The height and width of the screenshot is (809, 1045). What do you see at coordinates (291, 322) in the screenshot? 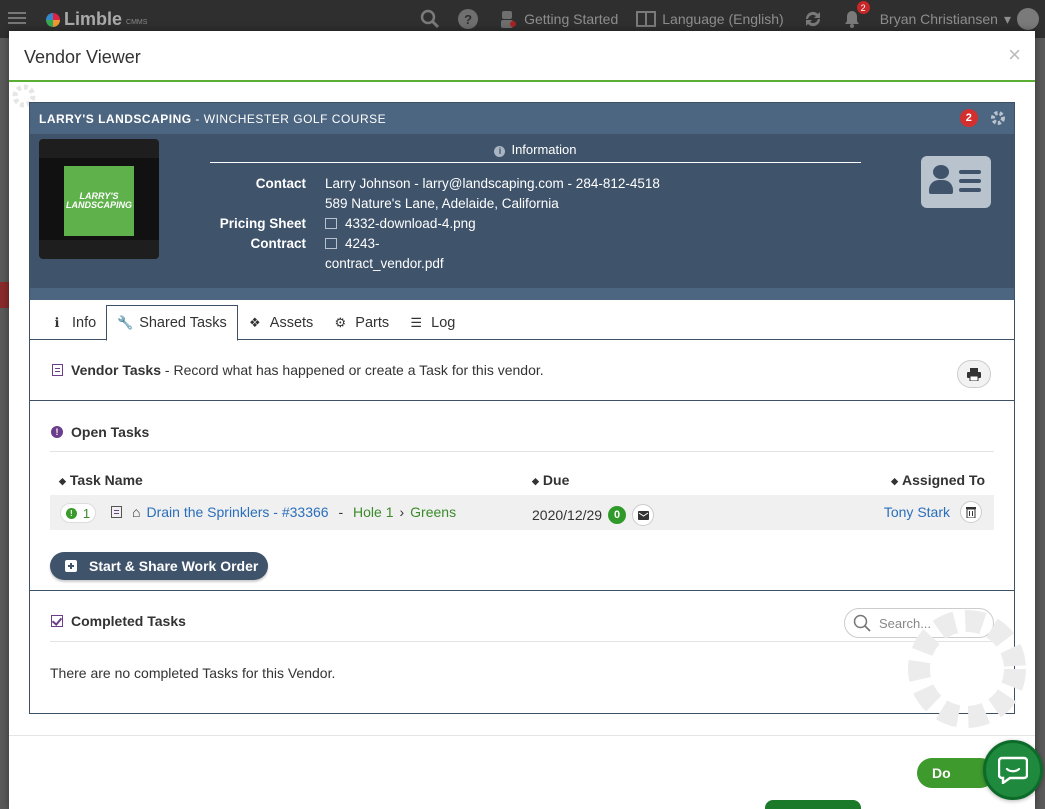
I see `tab-assets-label: Assets` at bounding box center [291, 322].